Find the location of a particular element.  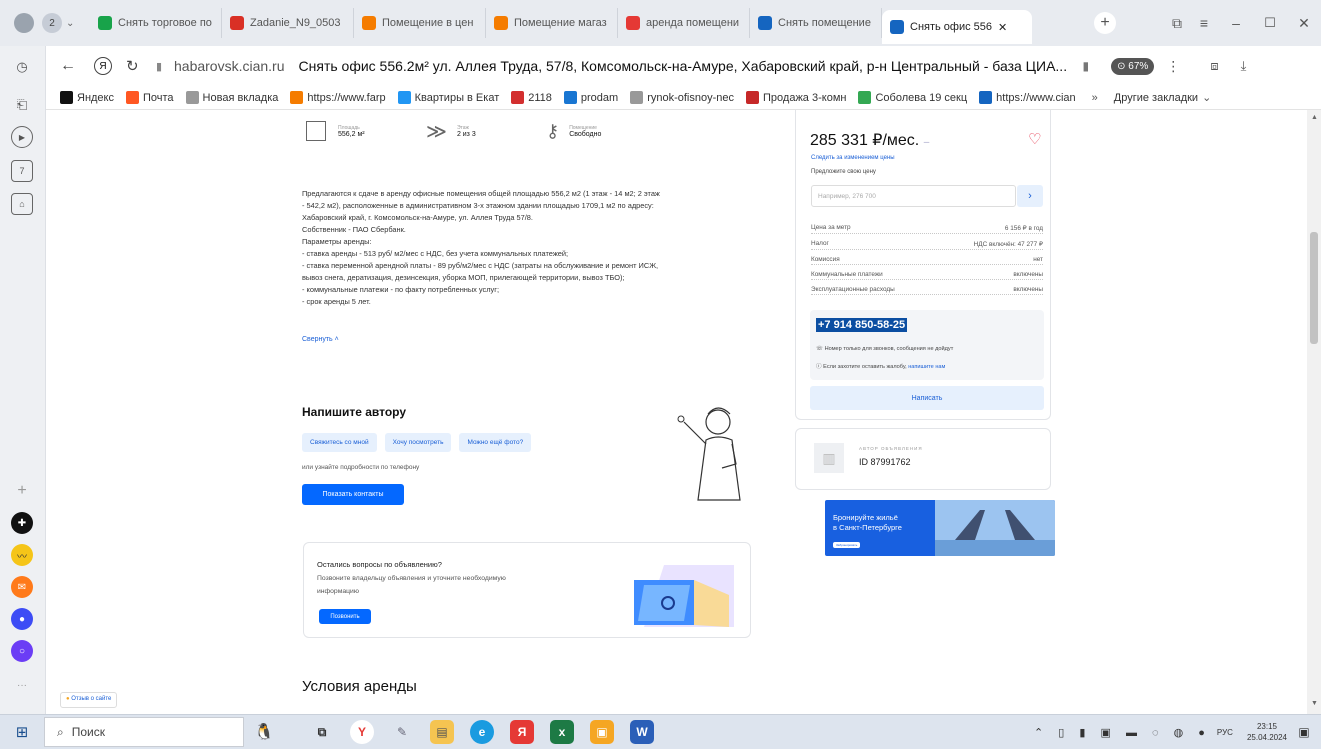

tab-title: Помещение в цен is located at coordinates (428, 23).